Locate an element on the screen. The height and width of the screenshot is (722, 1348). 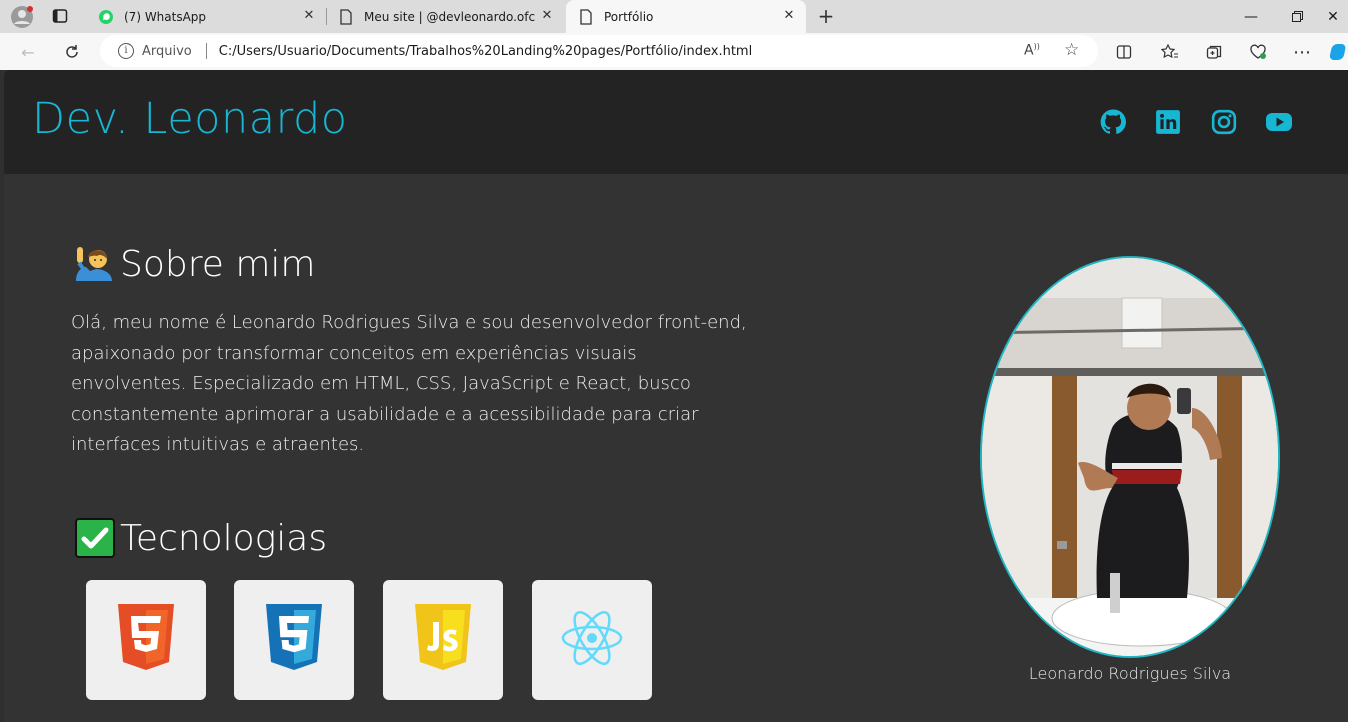
tab-whatsapp: (7) WhatsApp ✕ is located at coordinates (208, 16).